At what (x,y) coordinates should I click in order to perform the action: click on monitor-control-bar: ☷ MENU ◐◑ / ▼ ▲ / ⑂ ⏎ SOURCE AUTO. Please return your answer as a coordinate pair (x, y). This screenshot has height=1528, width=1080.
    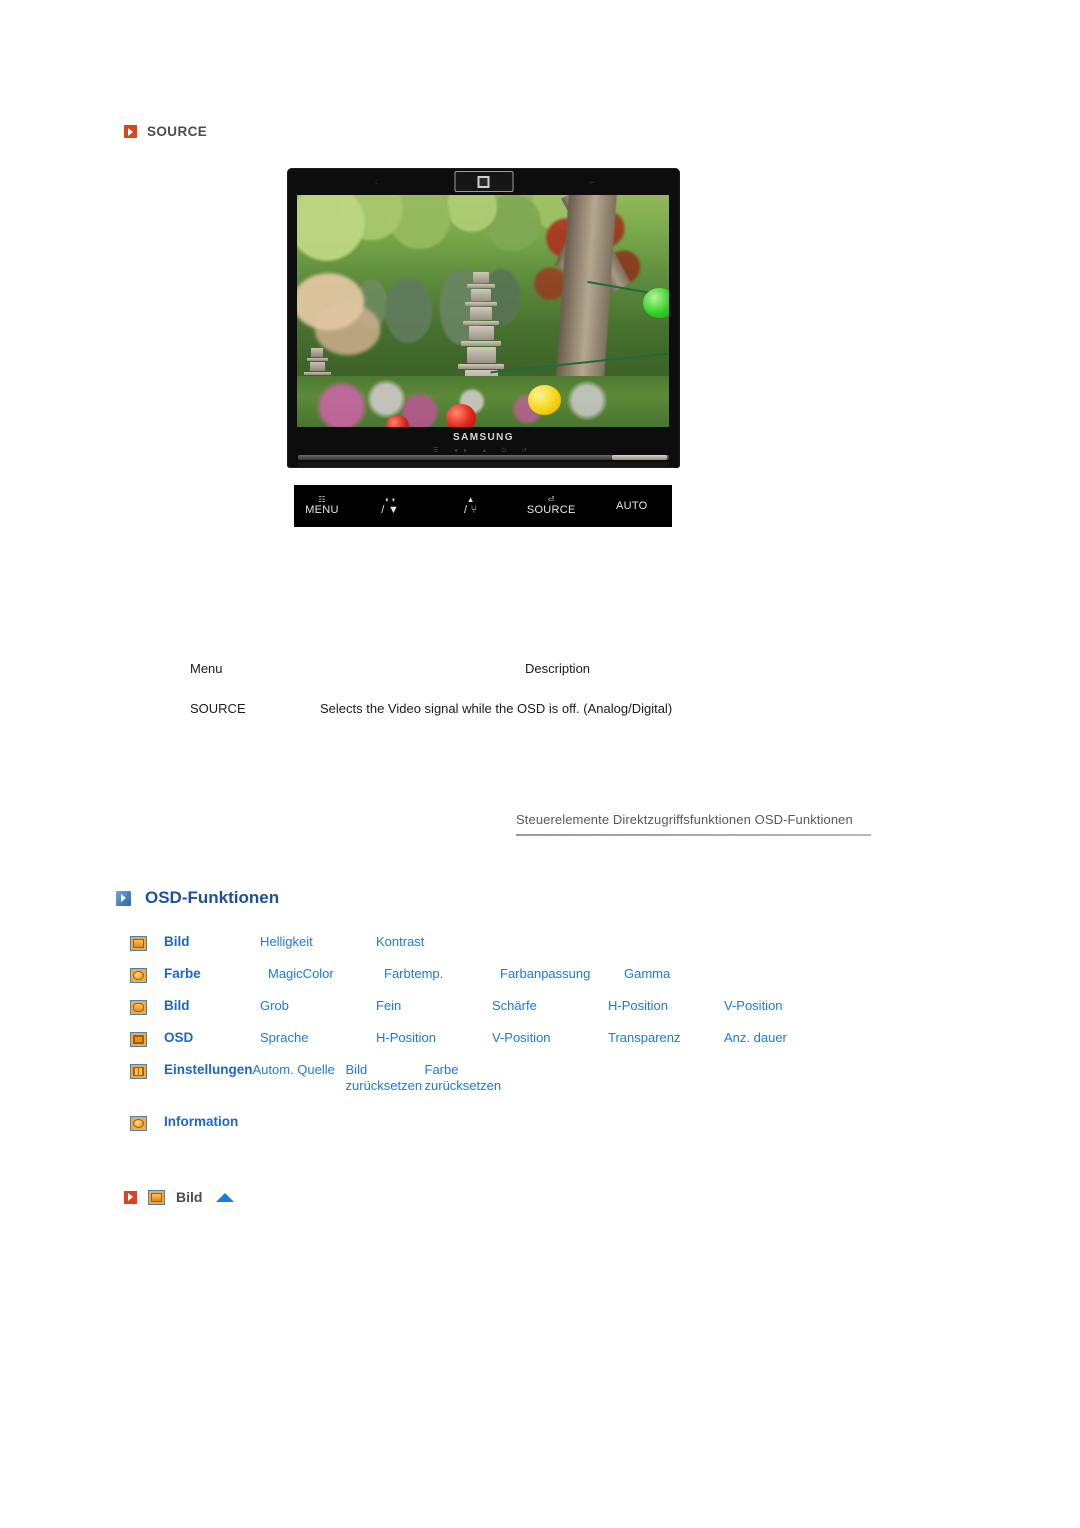
    Looking at the image, I should click on (483, 506).